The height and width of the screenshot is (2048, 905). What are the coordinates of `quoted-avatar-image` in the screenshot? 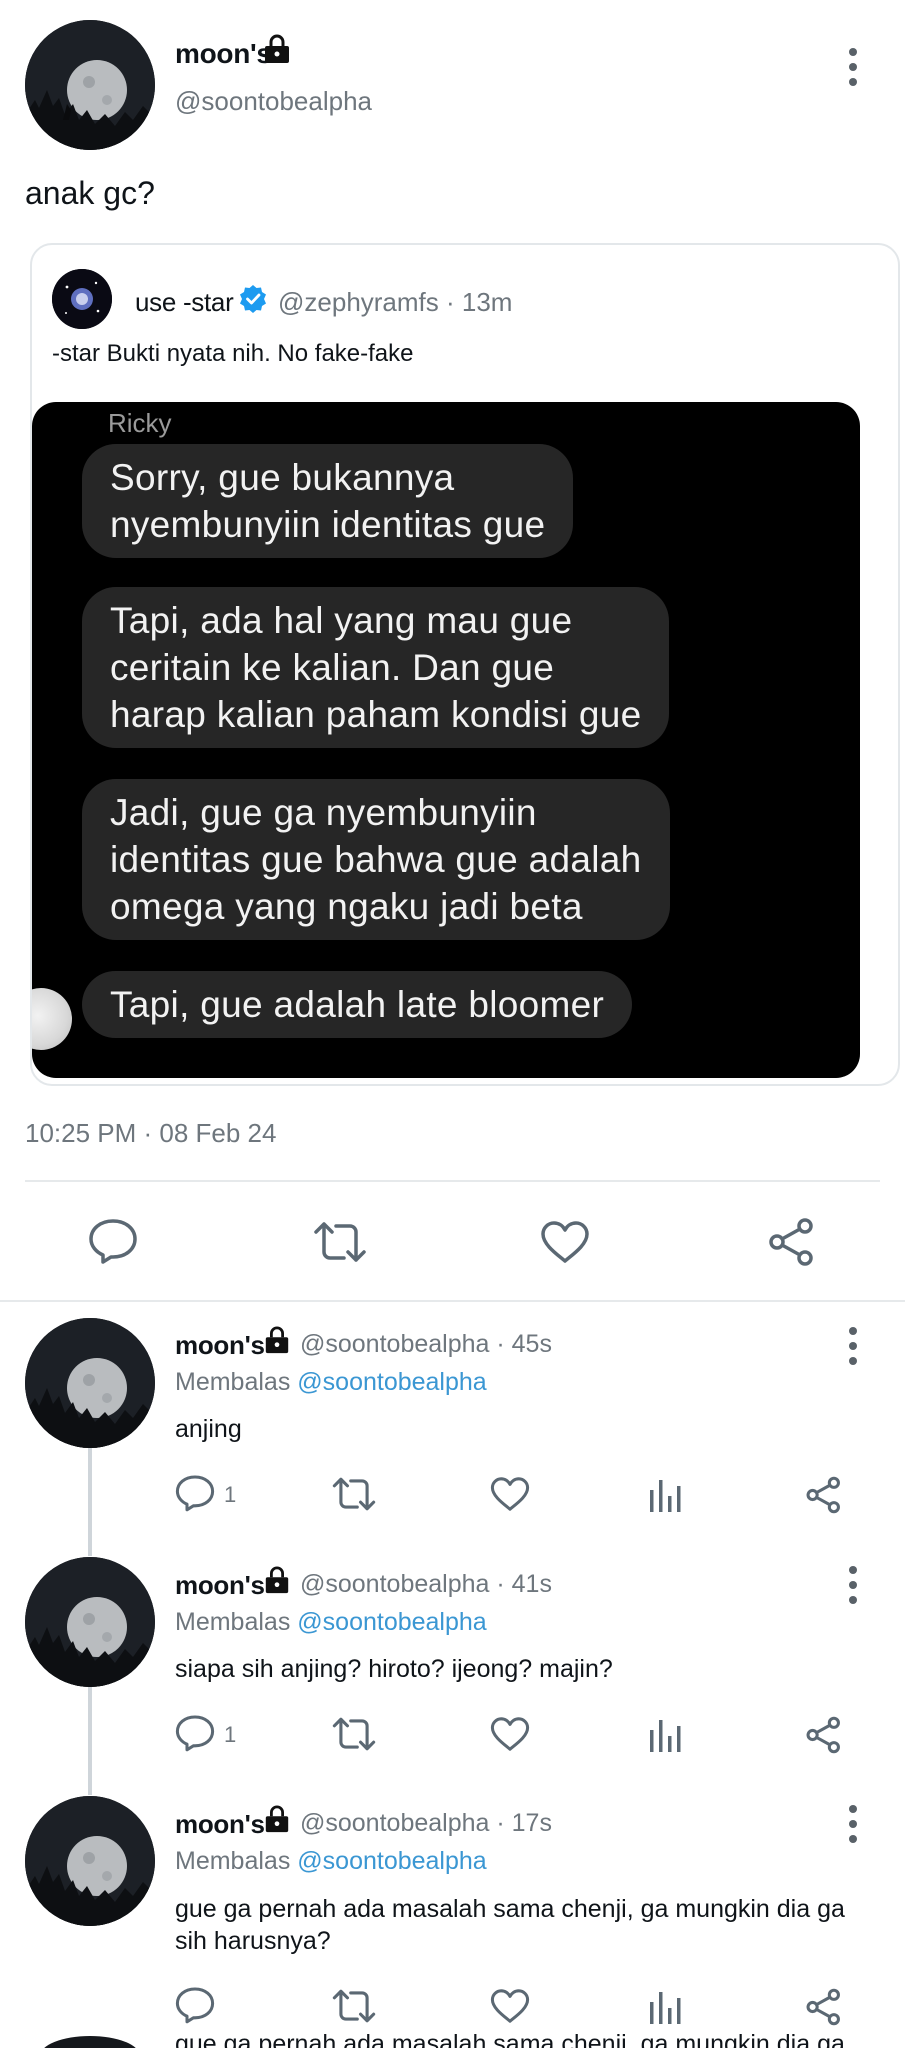 It's located at (82, 299).